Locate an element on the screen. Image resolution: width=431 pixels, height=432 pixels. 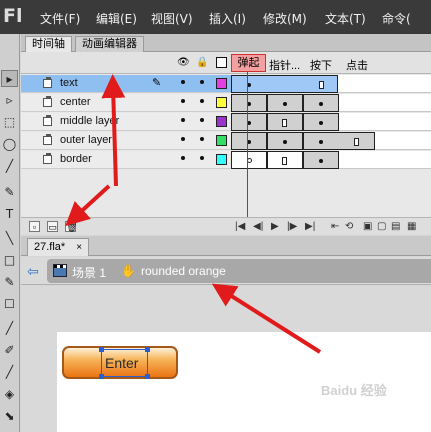
new-layer-icon: ▫ is located at coordinates (34, 226).